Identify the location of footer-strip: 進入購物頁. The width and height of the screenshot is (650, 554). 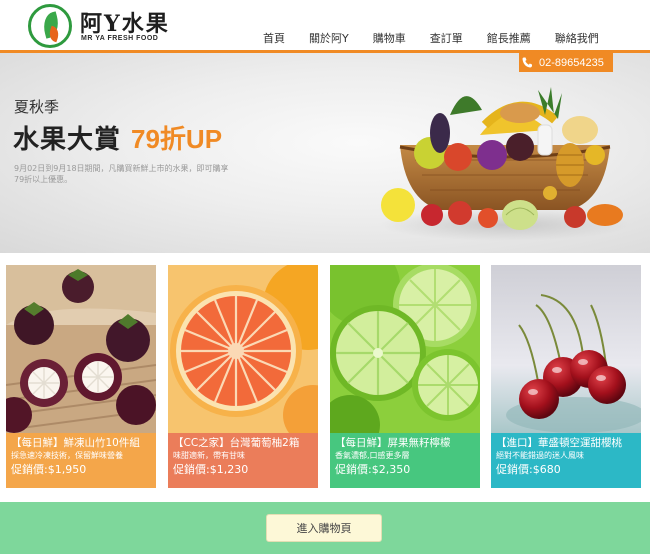
(325, 528).